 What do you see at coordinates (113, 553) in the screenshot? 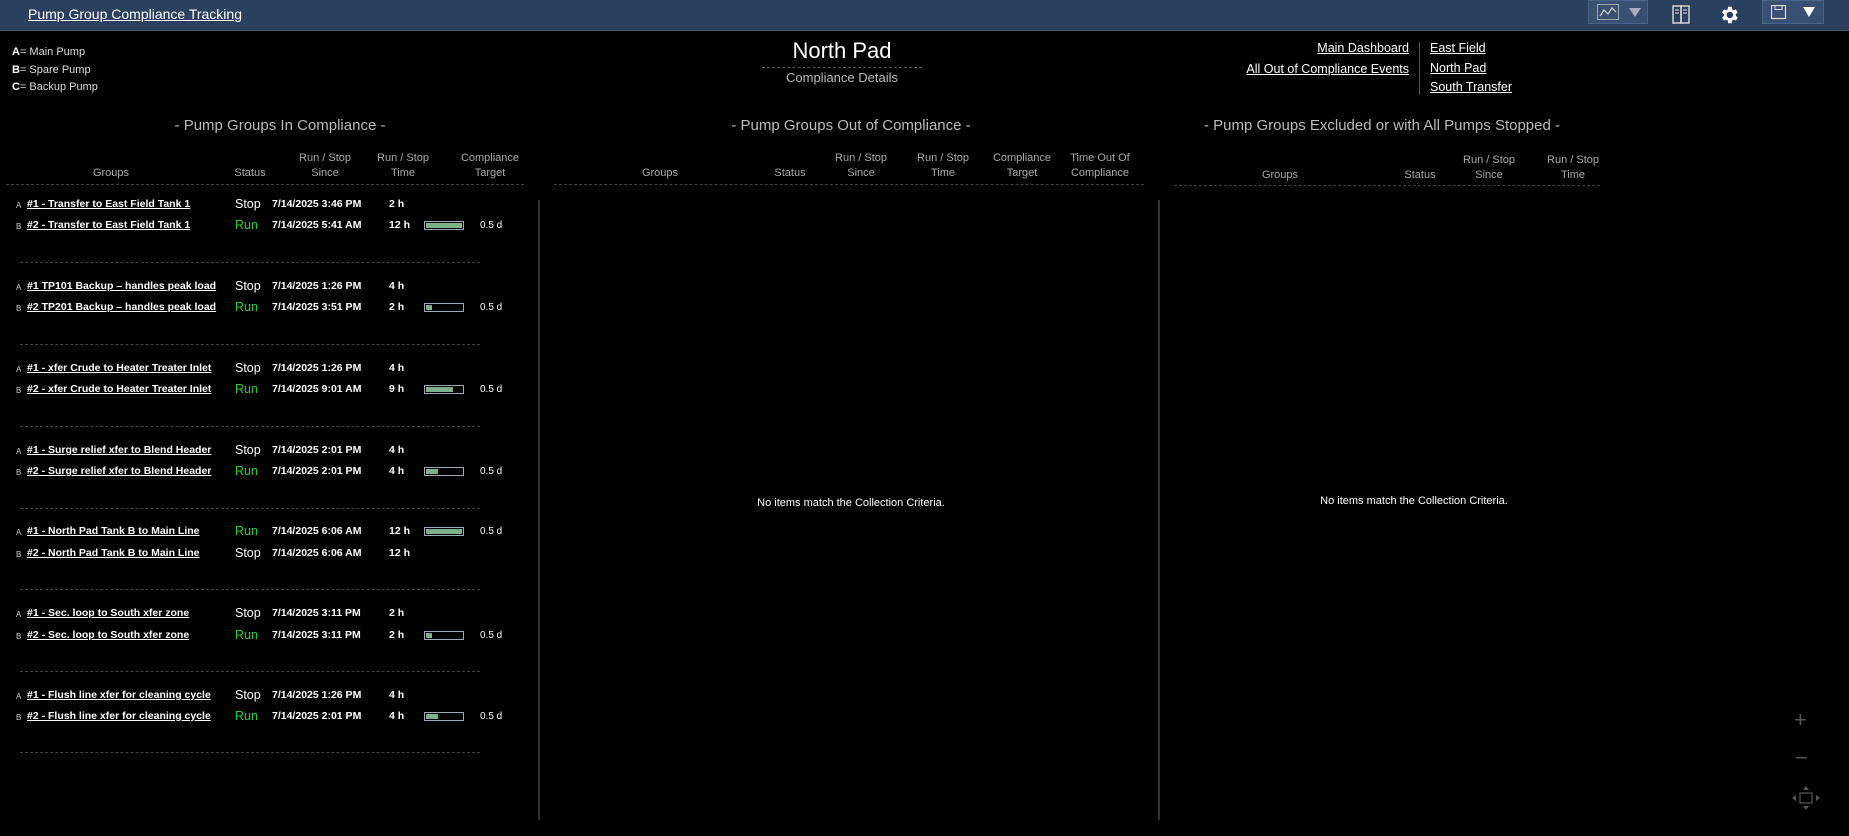
I see `pump-name-link: #2 - North Pad Tank B to Main Line` at bounding box center [113, 553].